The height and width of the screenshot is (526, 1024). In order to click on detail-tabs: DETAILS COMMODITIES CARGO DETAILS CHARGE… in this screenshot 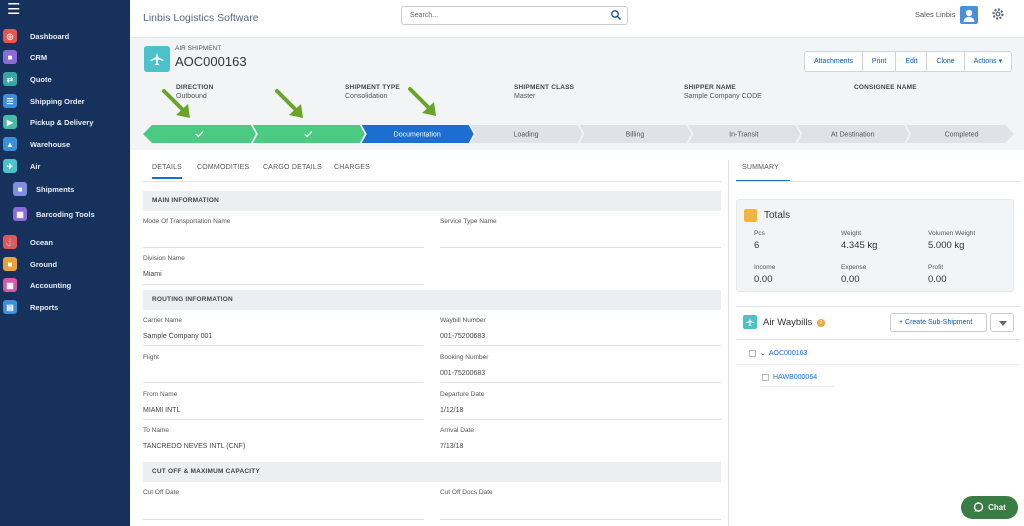, I will do `click(432, 171)`.